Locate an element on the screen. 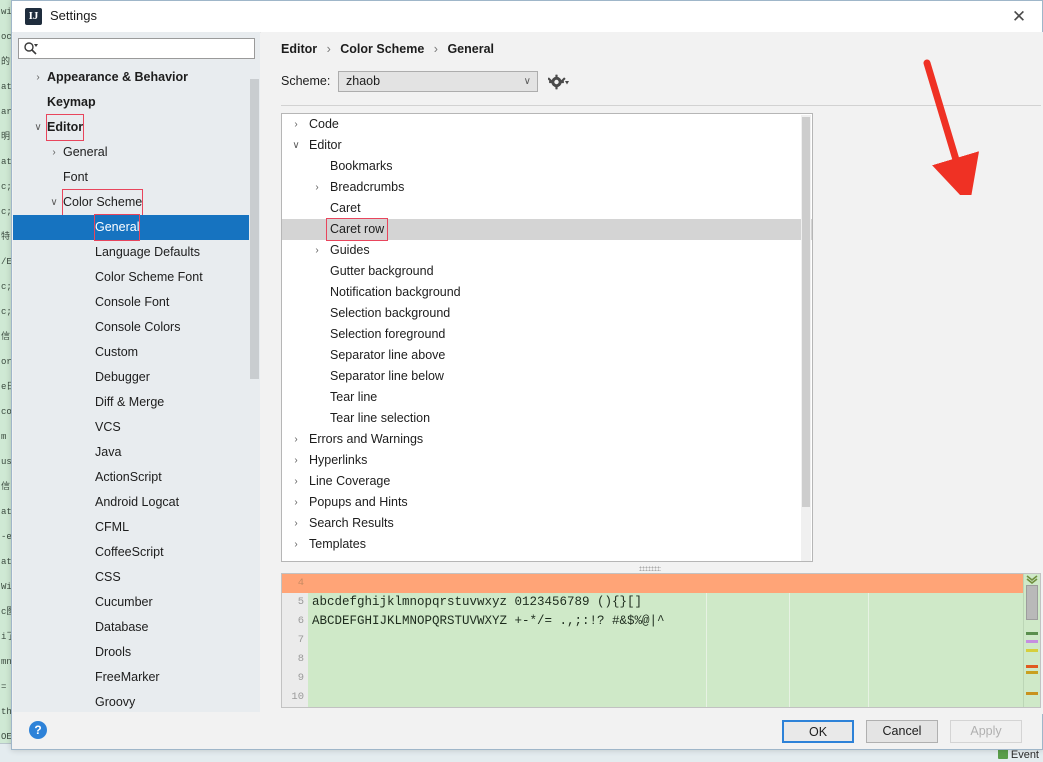 Image resolution: width=1043 pixels, height=762 pixels. preview-scrollbar-thumb is located at coordinates (1032, 602).